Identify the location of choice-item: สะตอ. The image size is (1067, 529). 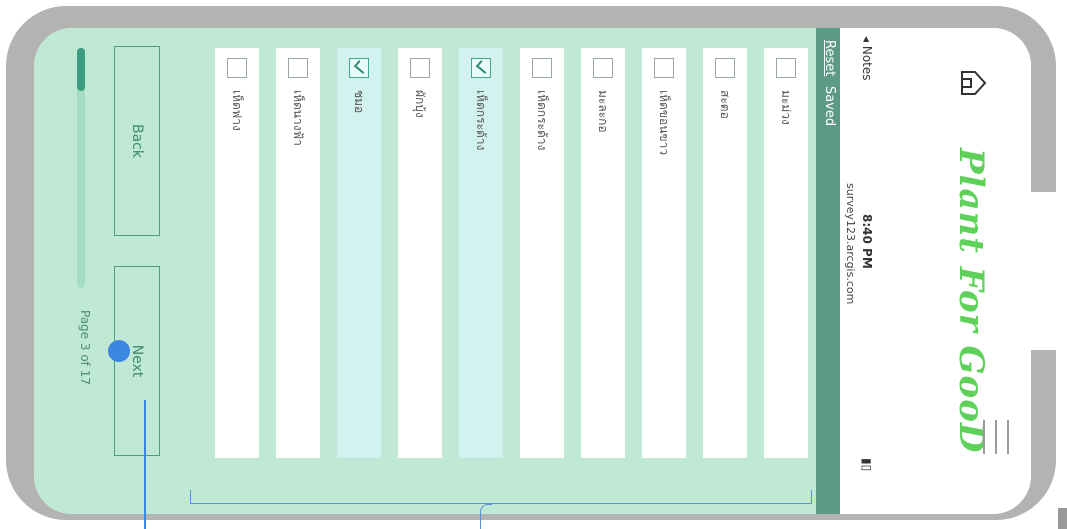
(725, 253).